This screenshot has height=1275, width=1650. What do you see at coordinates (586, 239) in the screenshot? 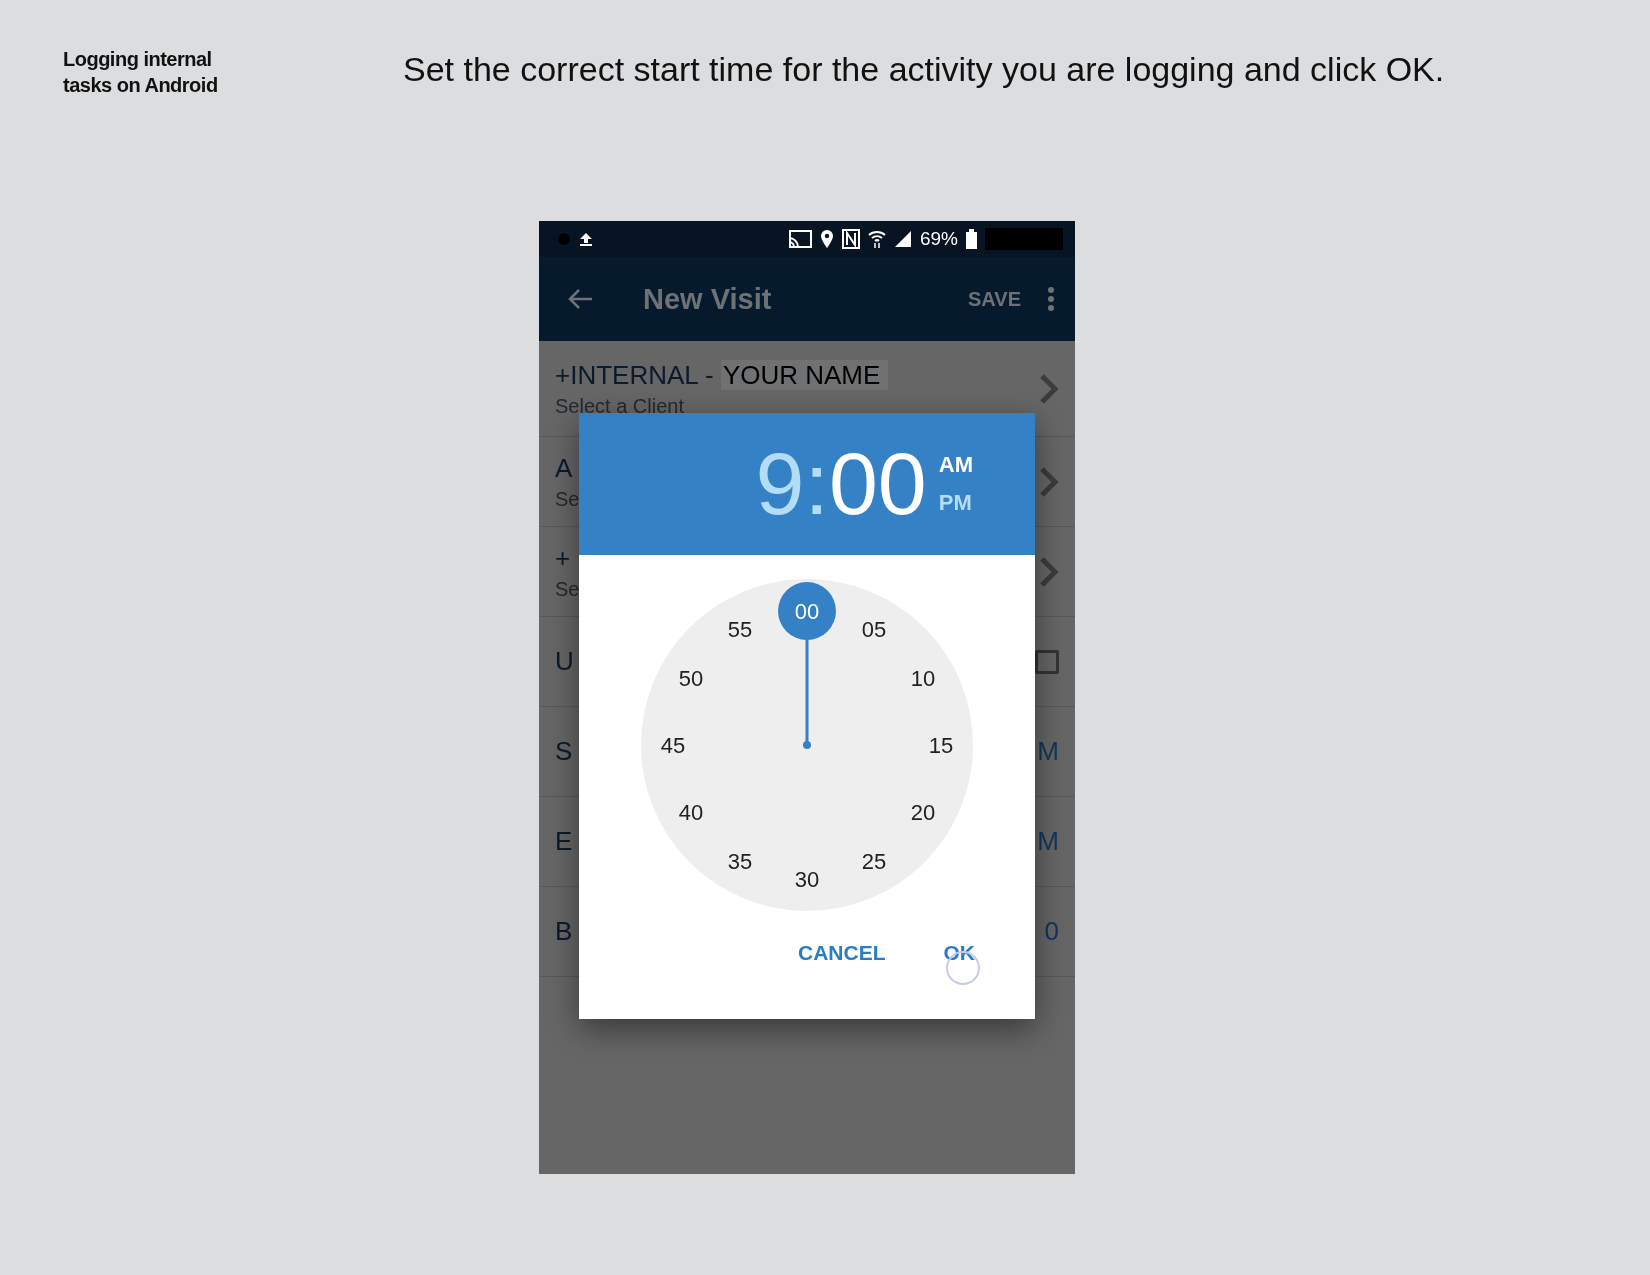
I see `upload-icon` at bounding box center [586, 239].